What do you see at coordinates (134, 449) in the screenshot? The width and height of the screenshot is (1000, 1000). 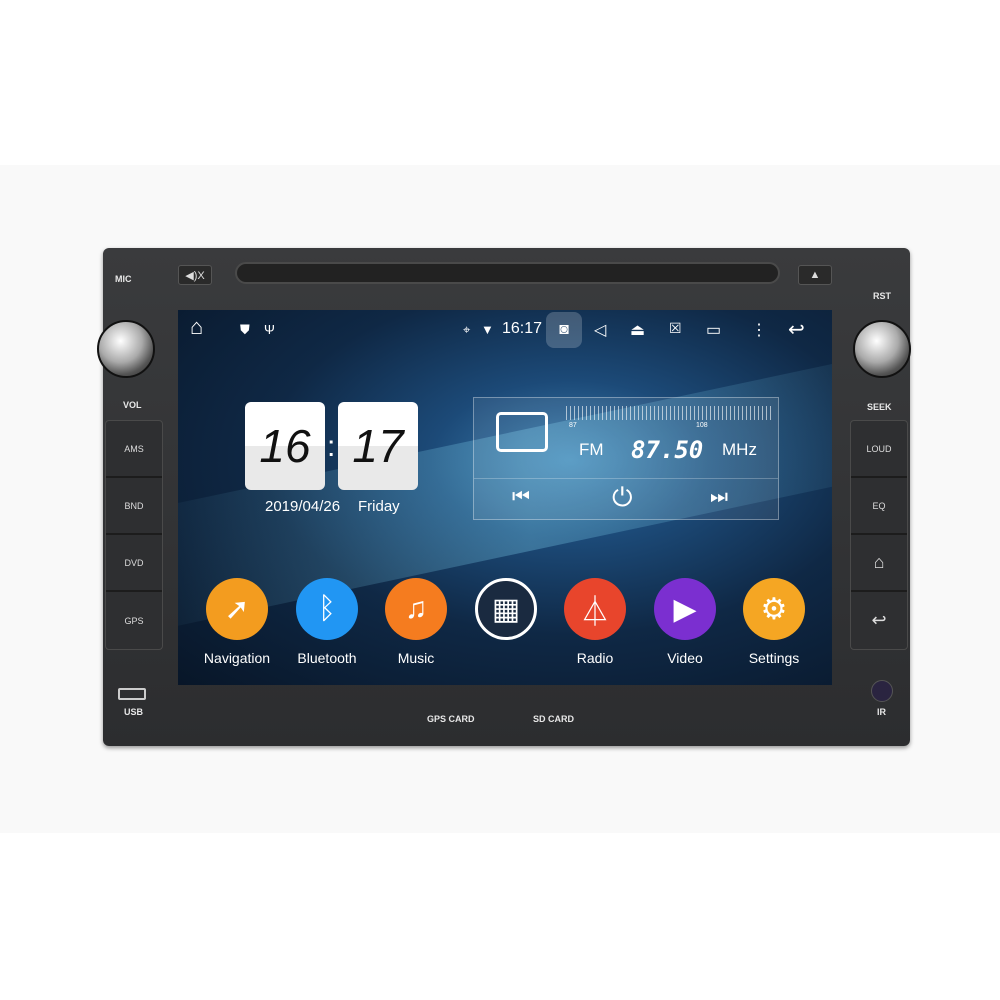 I see `ams-button: AMS` at bounding box center [134, 449].